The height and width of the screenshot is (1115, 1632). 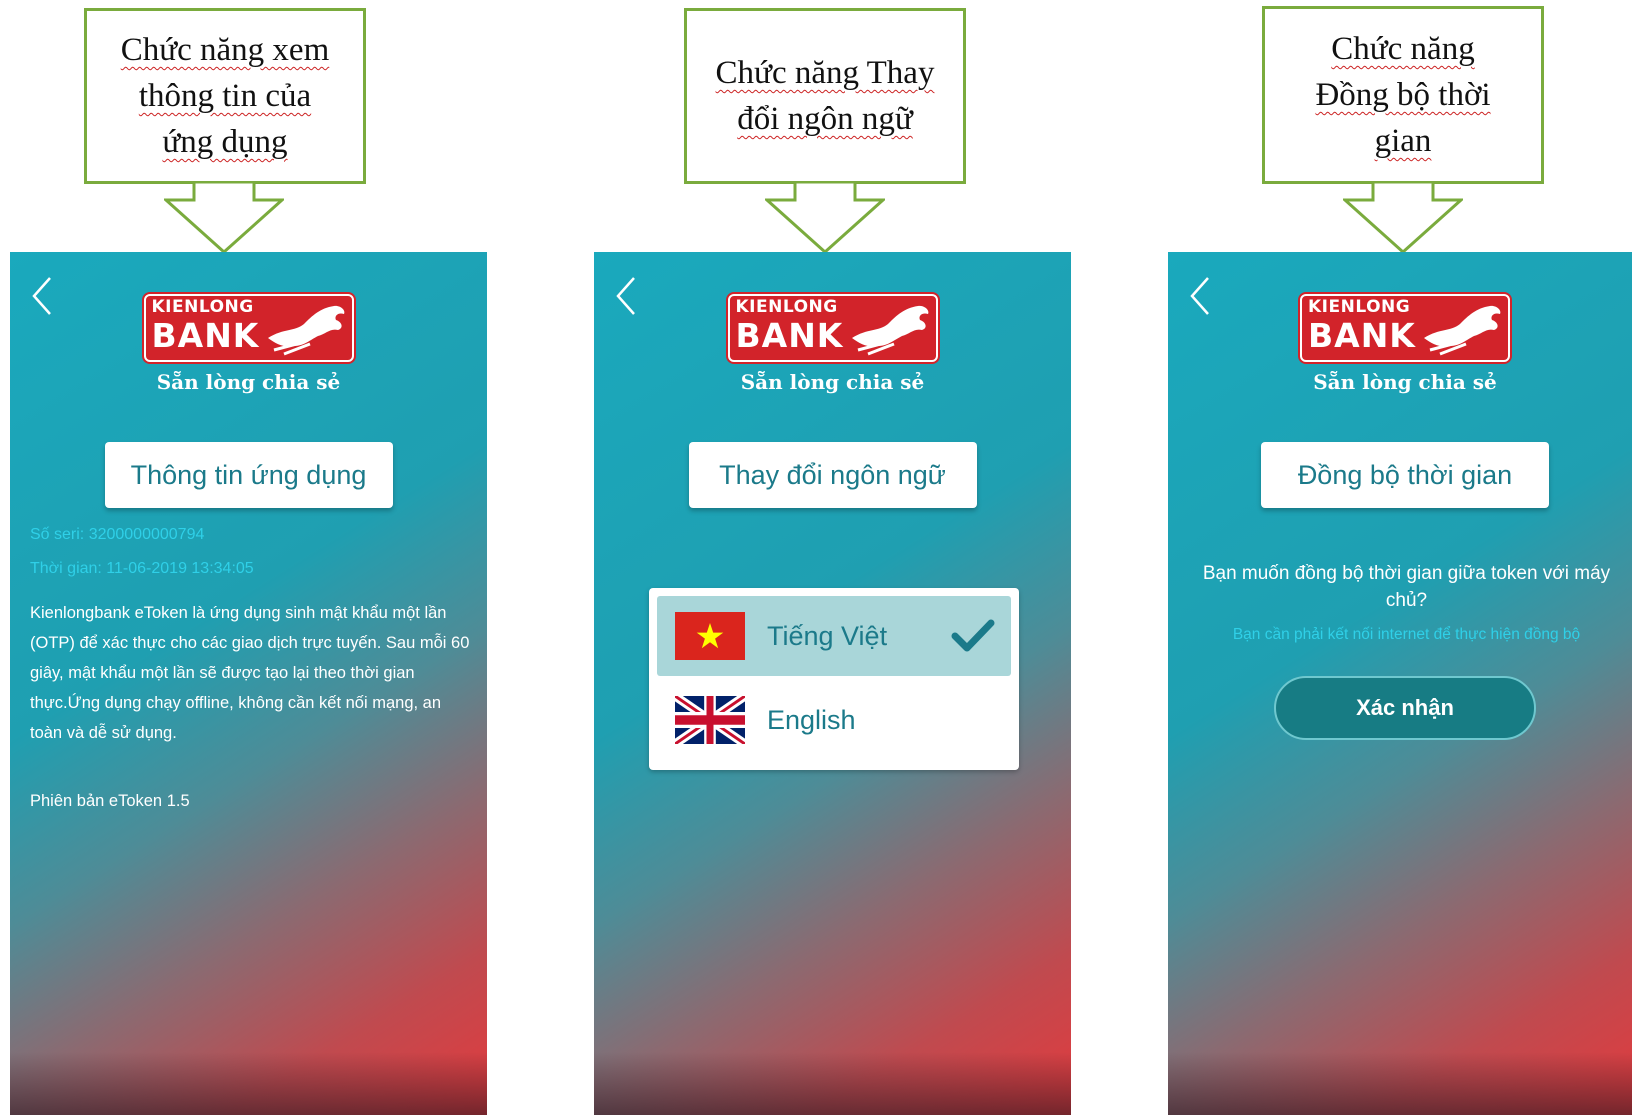 I want to click on language-label: Tiếng Việt, so click(x=827, y=635).